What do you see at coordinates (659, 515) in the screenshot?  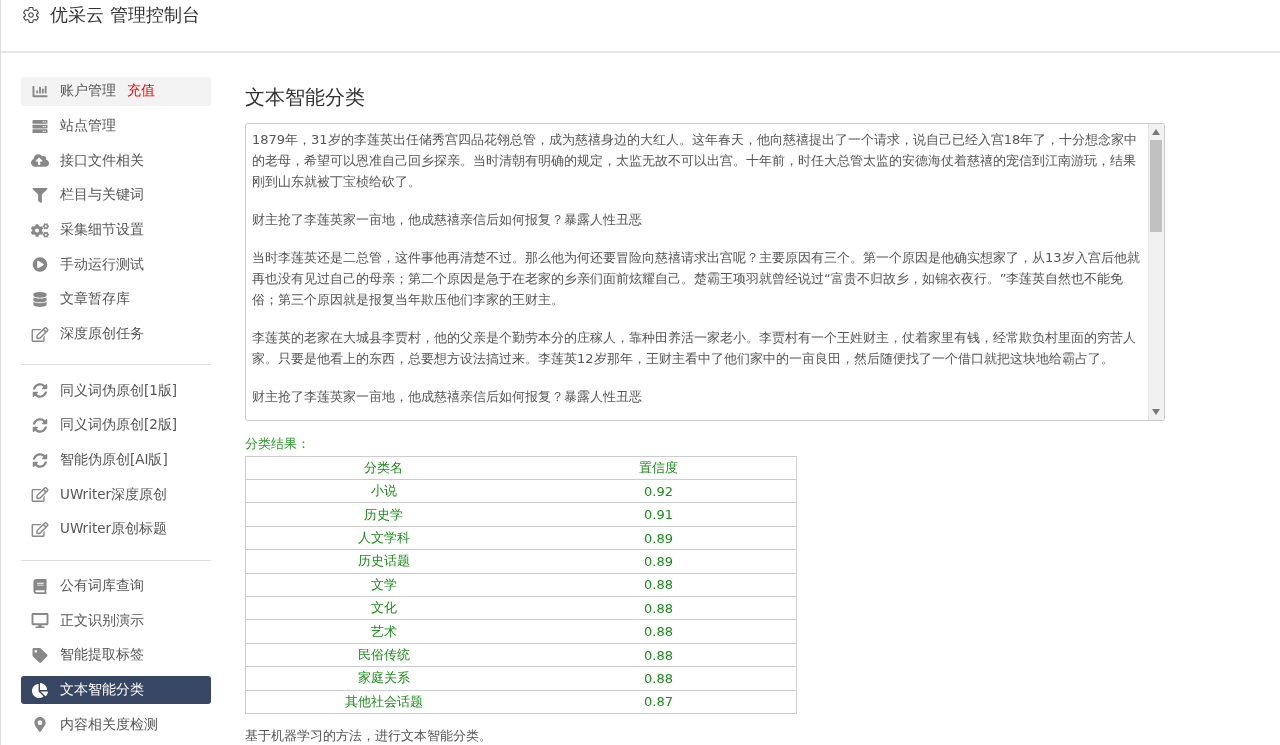 I see `table-cell: 0.91` at bounding box center [659, 515].